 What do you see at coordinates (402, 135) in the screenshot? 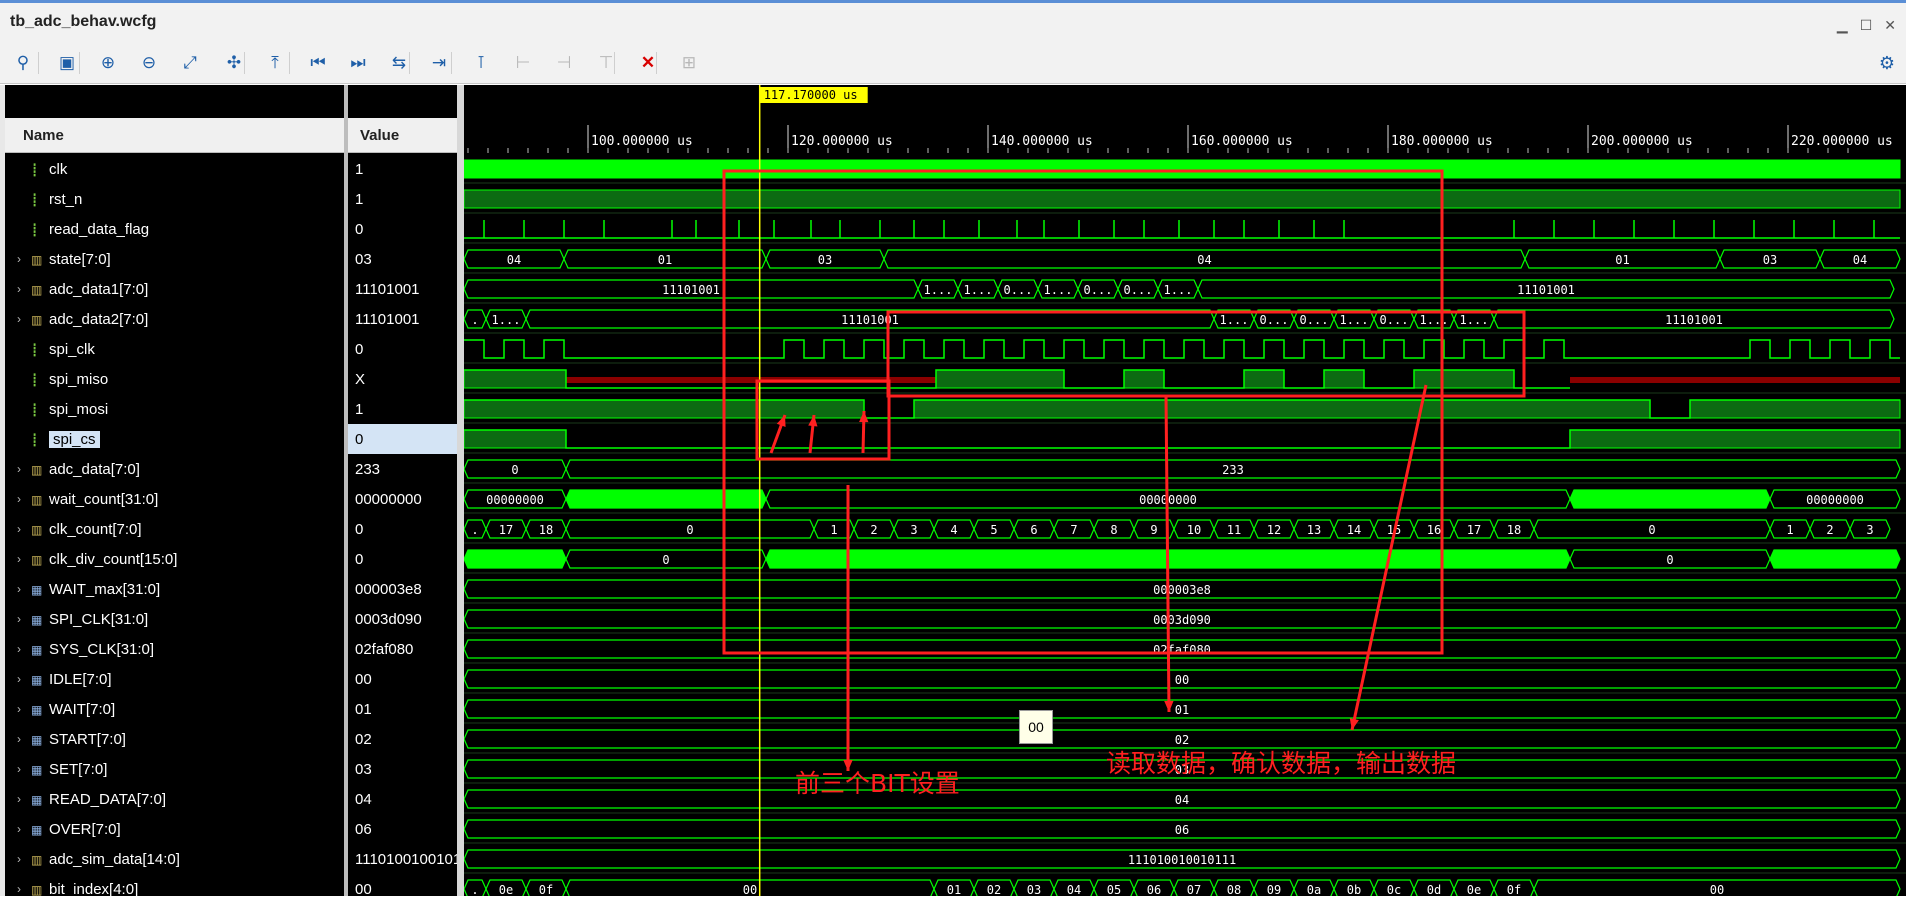
I see `value-column-header: Value` at bounding box center [402, 135].